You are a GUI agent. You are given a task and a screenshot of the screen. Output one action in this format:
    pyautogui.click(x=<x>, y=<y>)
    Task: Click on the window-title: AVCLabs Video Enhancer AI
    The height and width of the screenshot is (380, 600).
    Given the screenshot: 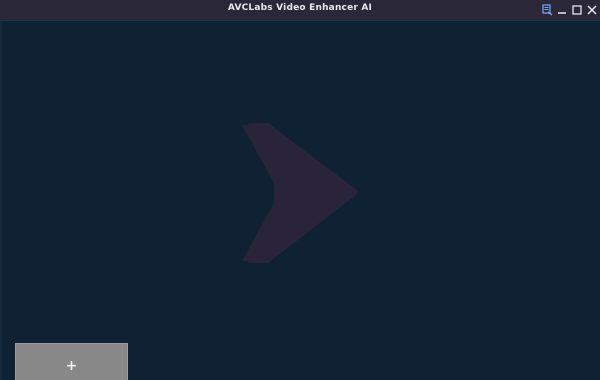 What is the action you would take?
    pyautogui.click(x=300, y=8)
    